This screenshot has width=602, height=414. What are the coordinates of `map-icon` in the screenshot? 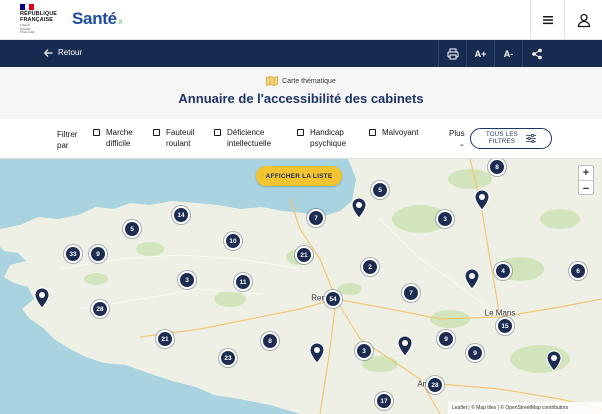 It's located at (272, 81).